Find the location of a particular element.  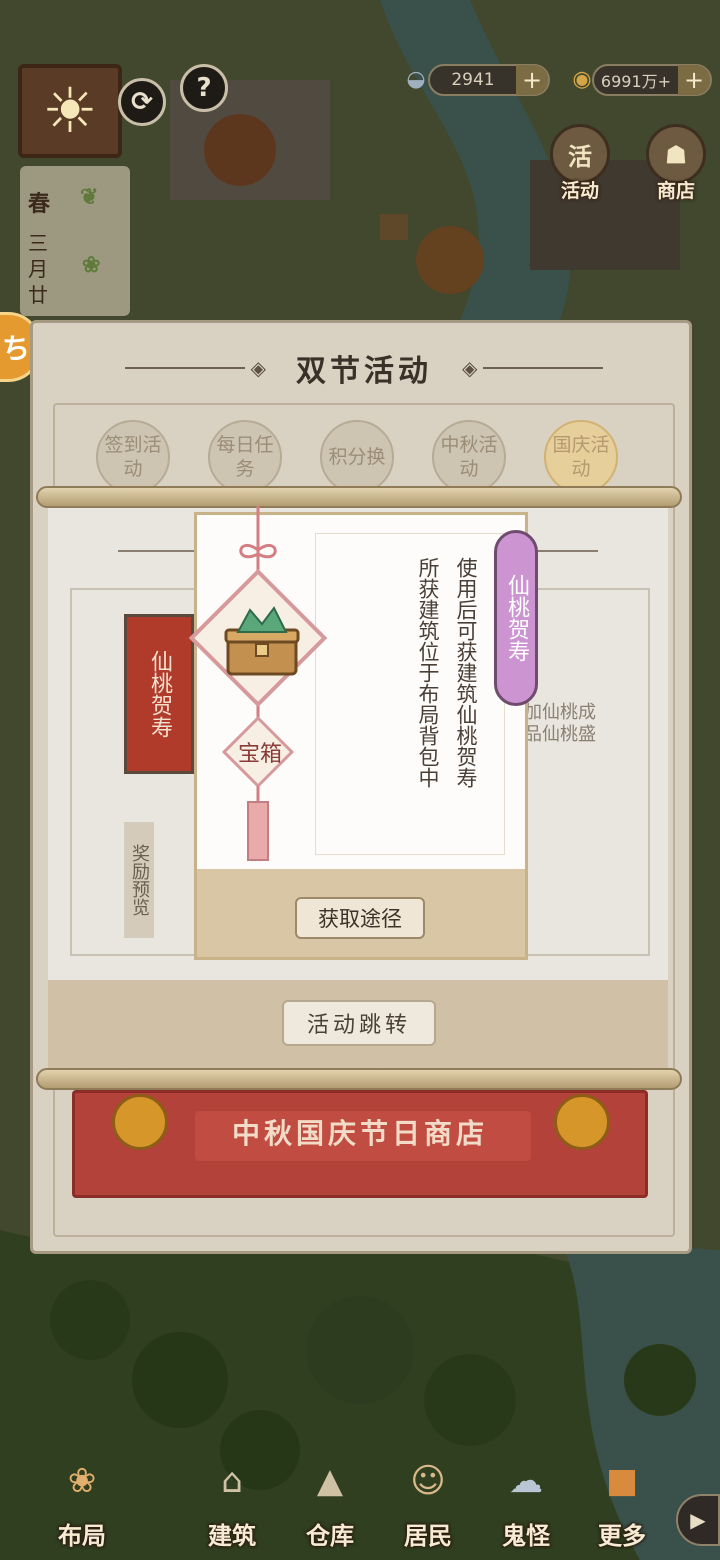

acquire-method-button: 获取途径 is located at coordinates (360, 918).